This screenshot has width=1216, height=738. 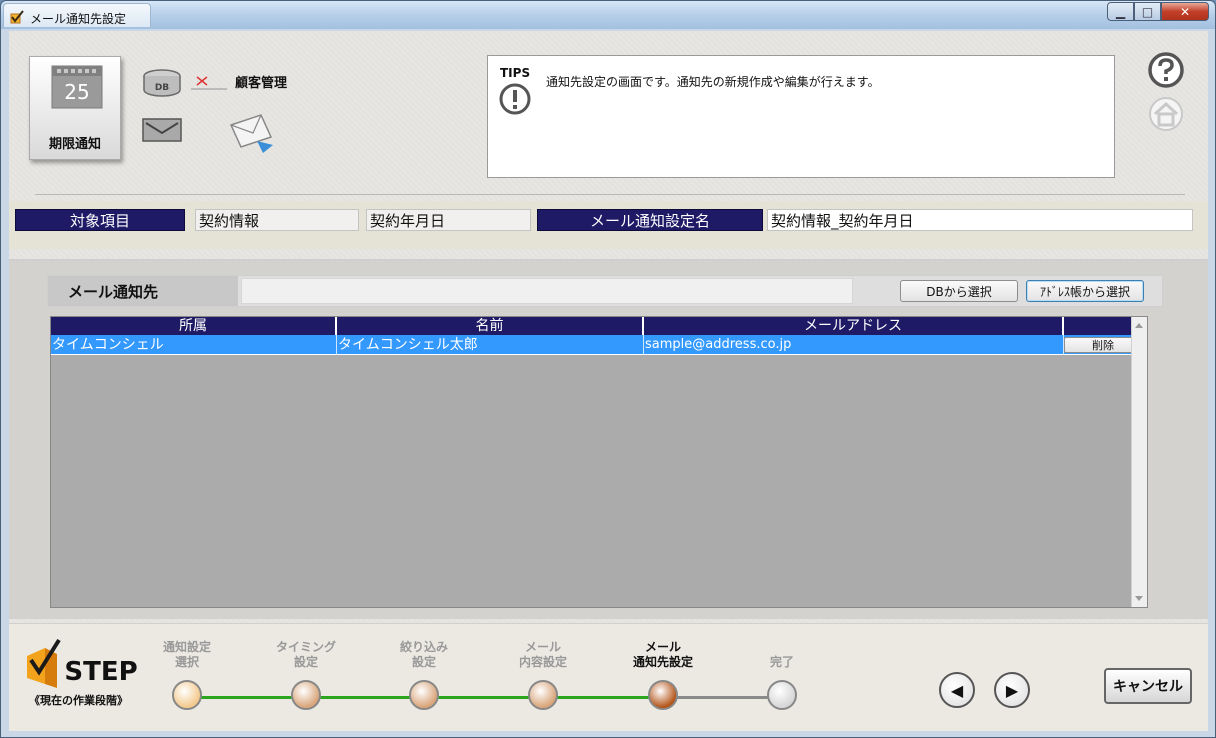 I want to click on next-step-button: ▶, so click(x=1012, y=690).